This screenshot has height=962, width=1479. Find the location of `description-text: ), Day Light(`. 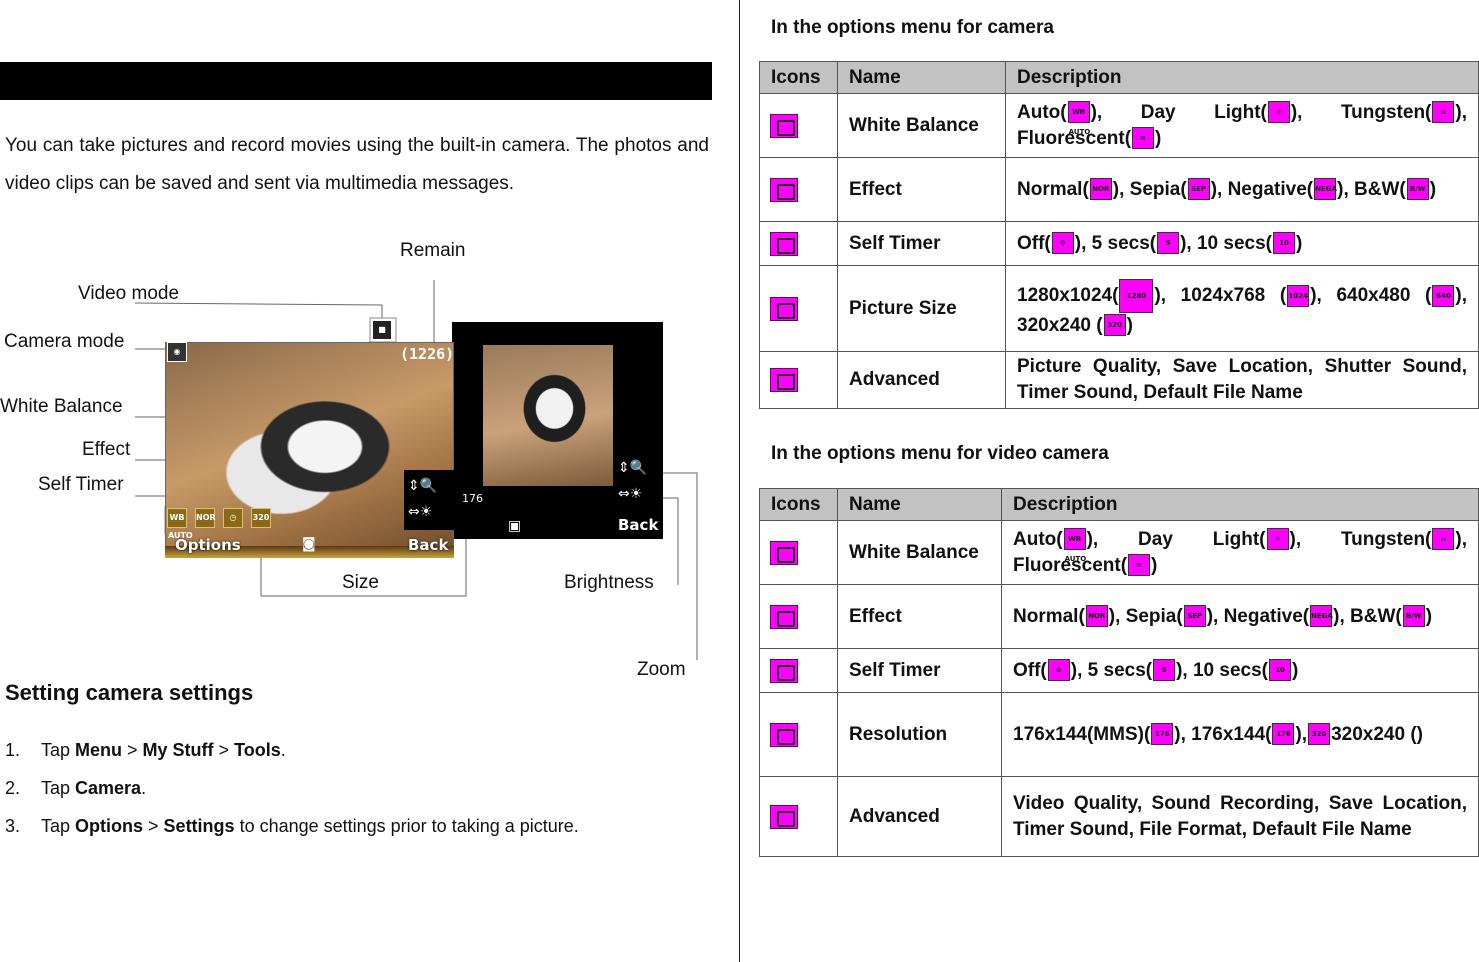

description-text: ), Day Light( is located at coordinates (1176, 539).